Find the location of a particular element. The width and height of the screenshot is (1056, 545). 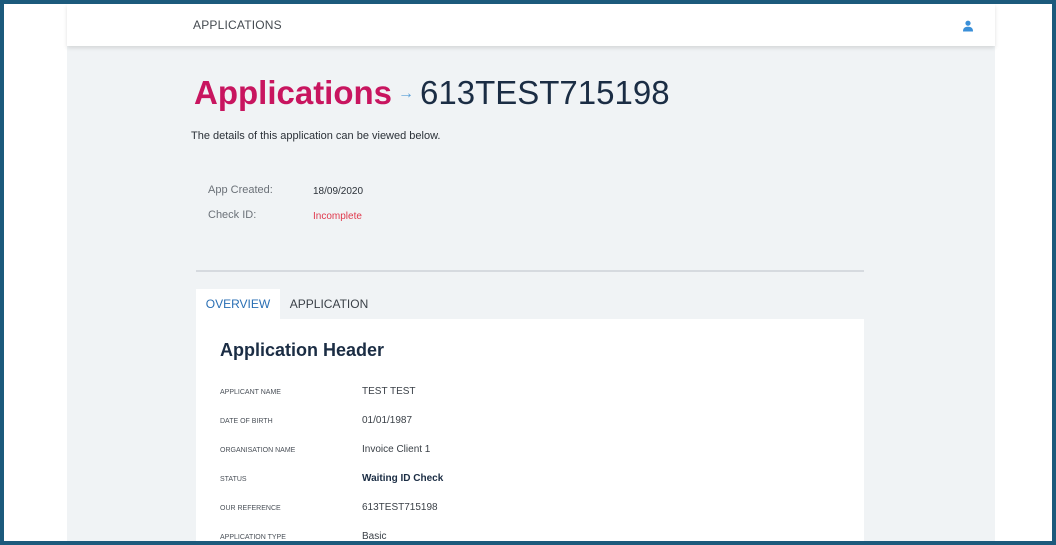

application-reference: 613TEST715198 is located at coordinates (545, 92).